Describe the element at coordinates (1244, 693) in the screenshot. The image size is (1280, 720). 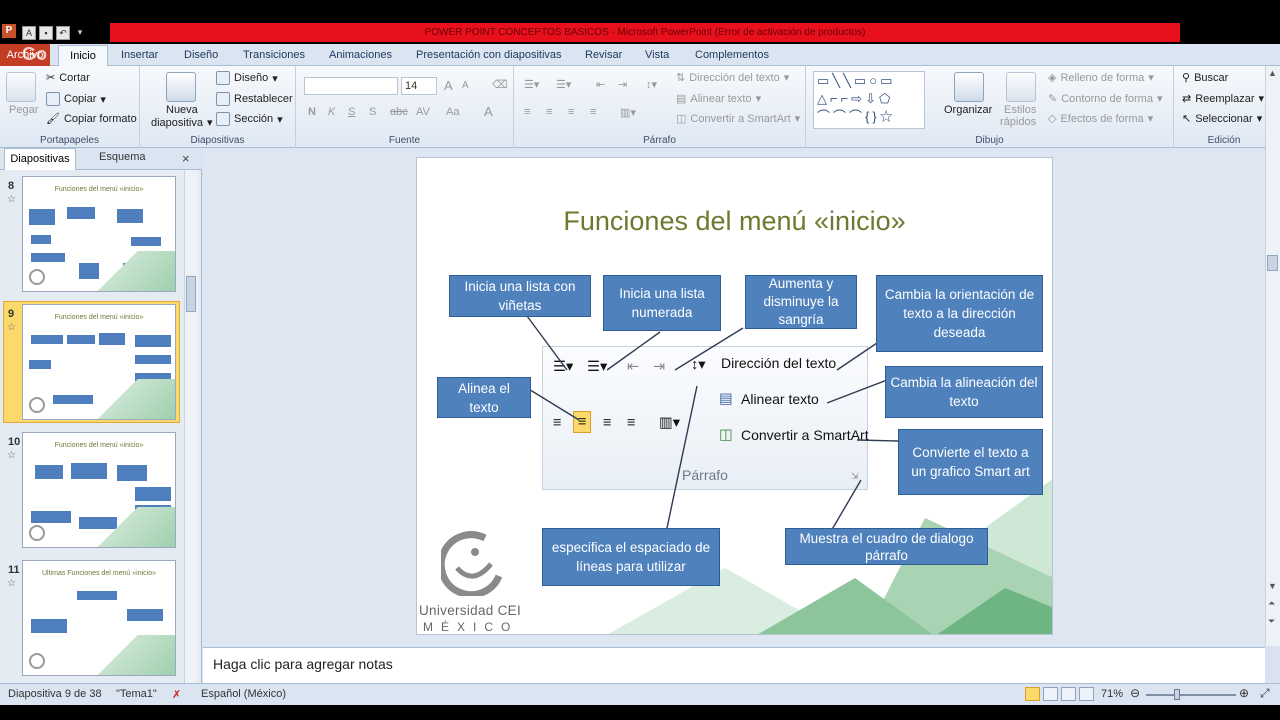
I see `zoom-in-icon: ⊕` at that location.